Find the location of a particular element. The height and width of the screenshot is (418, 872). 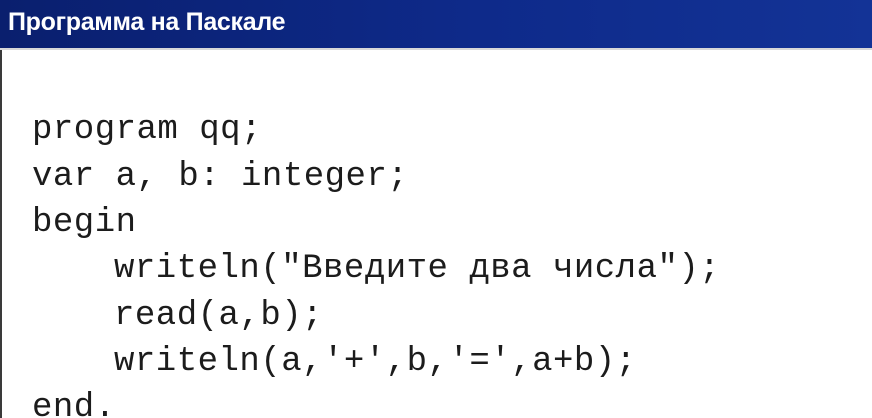

title-bar: Программа на Паскале is located at coordinates (436, 25).